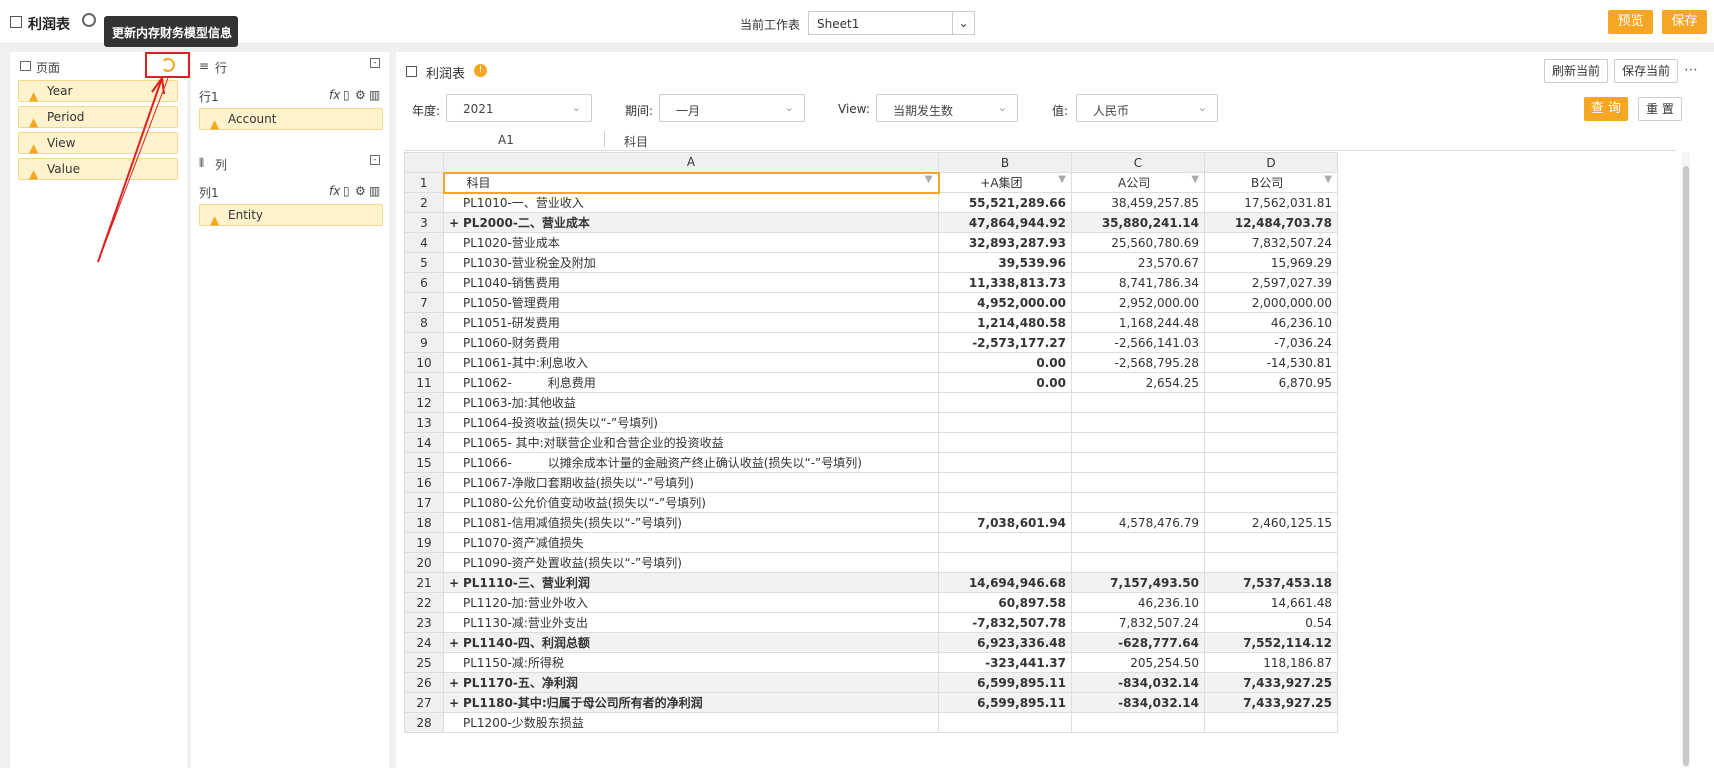 Image resolution: width=1714 pixels, height=768 pixels. Describe the element at coordinates (1271, 602) in the screenshot. I see `value-cell-company-b: 14,661.48` at that location.